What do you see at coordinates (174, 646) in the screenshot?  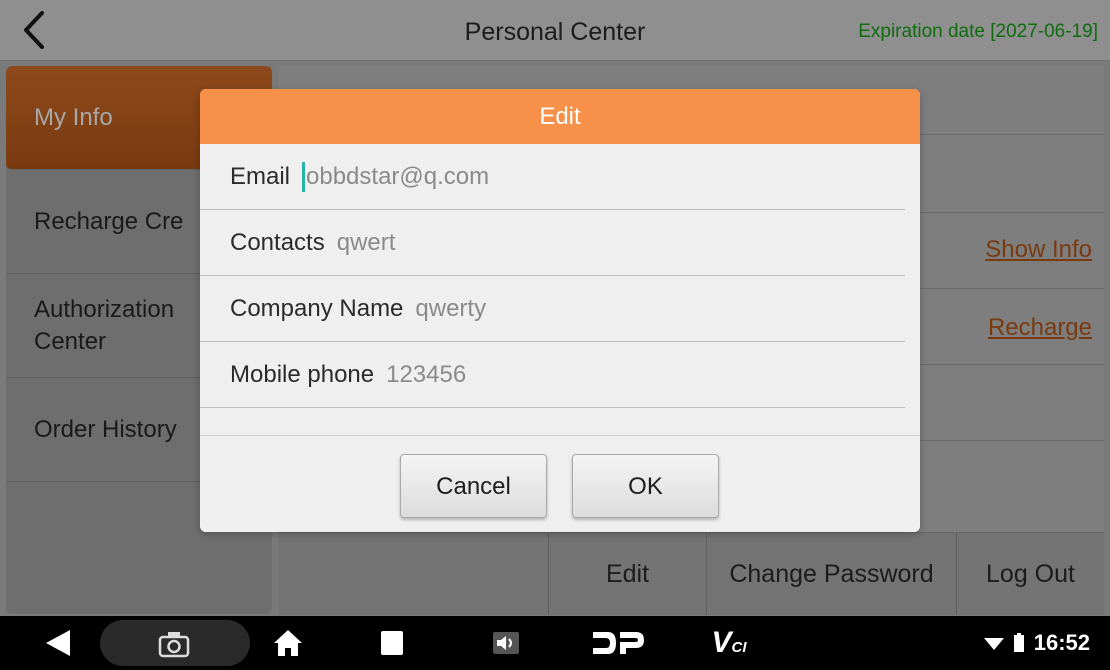 I see `camera-icon` at bounding box center [174, 646].